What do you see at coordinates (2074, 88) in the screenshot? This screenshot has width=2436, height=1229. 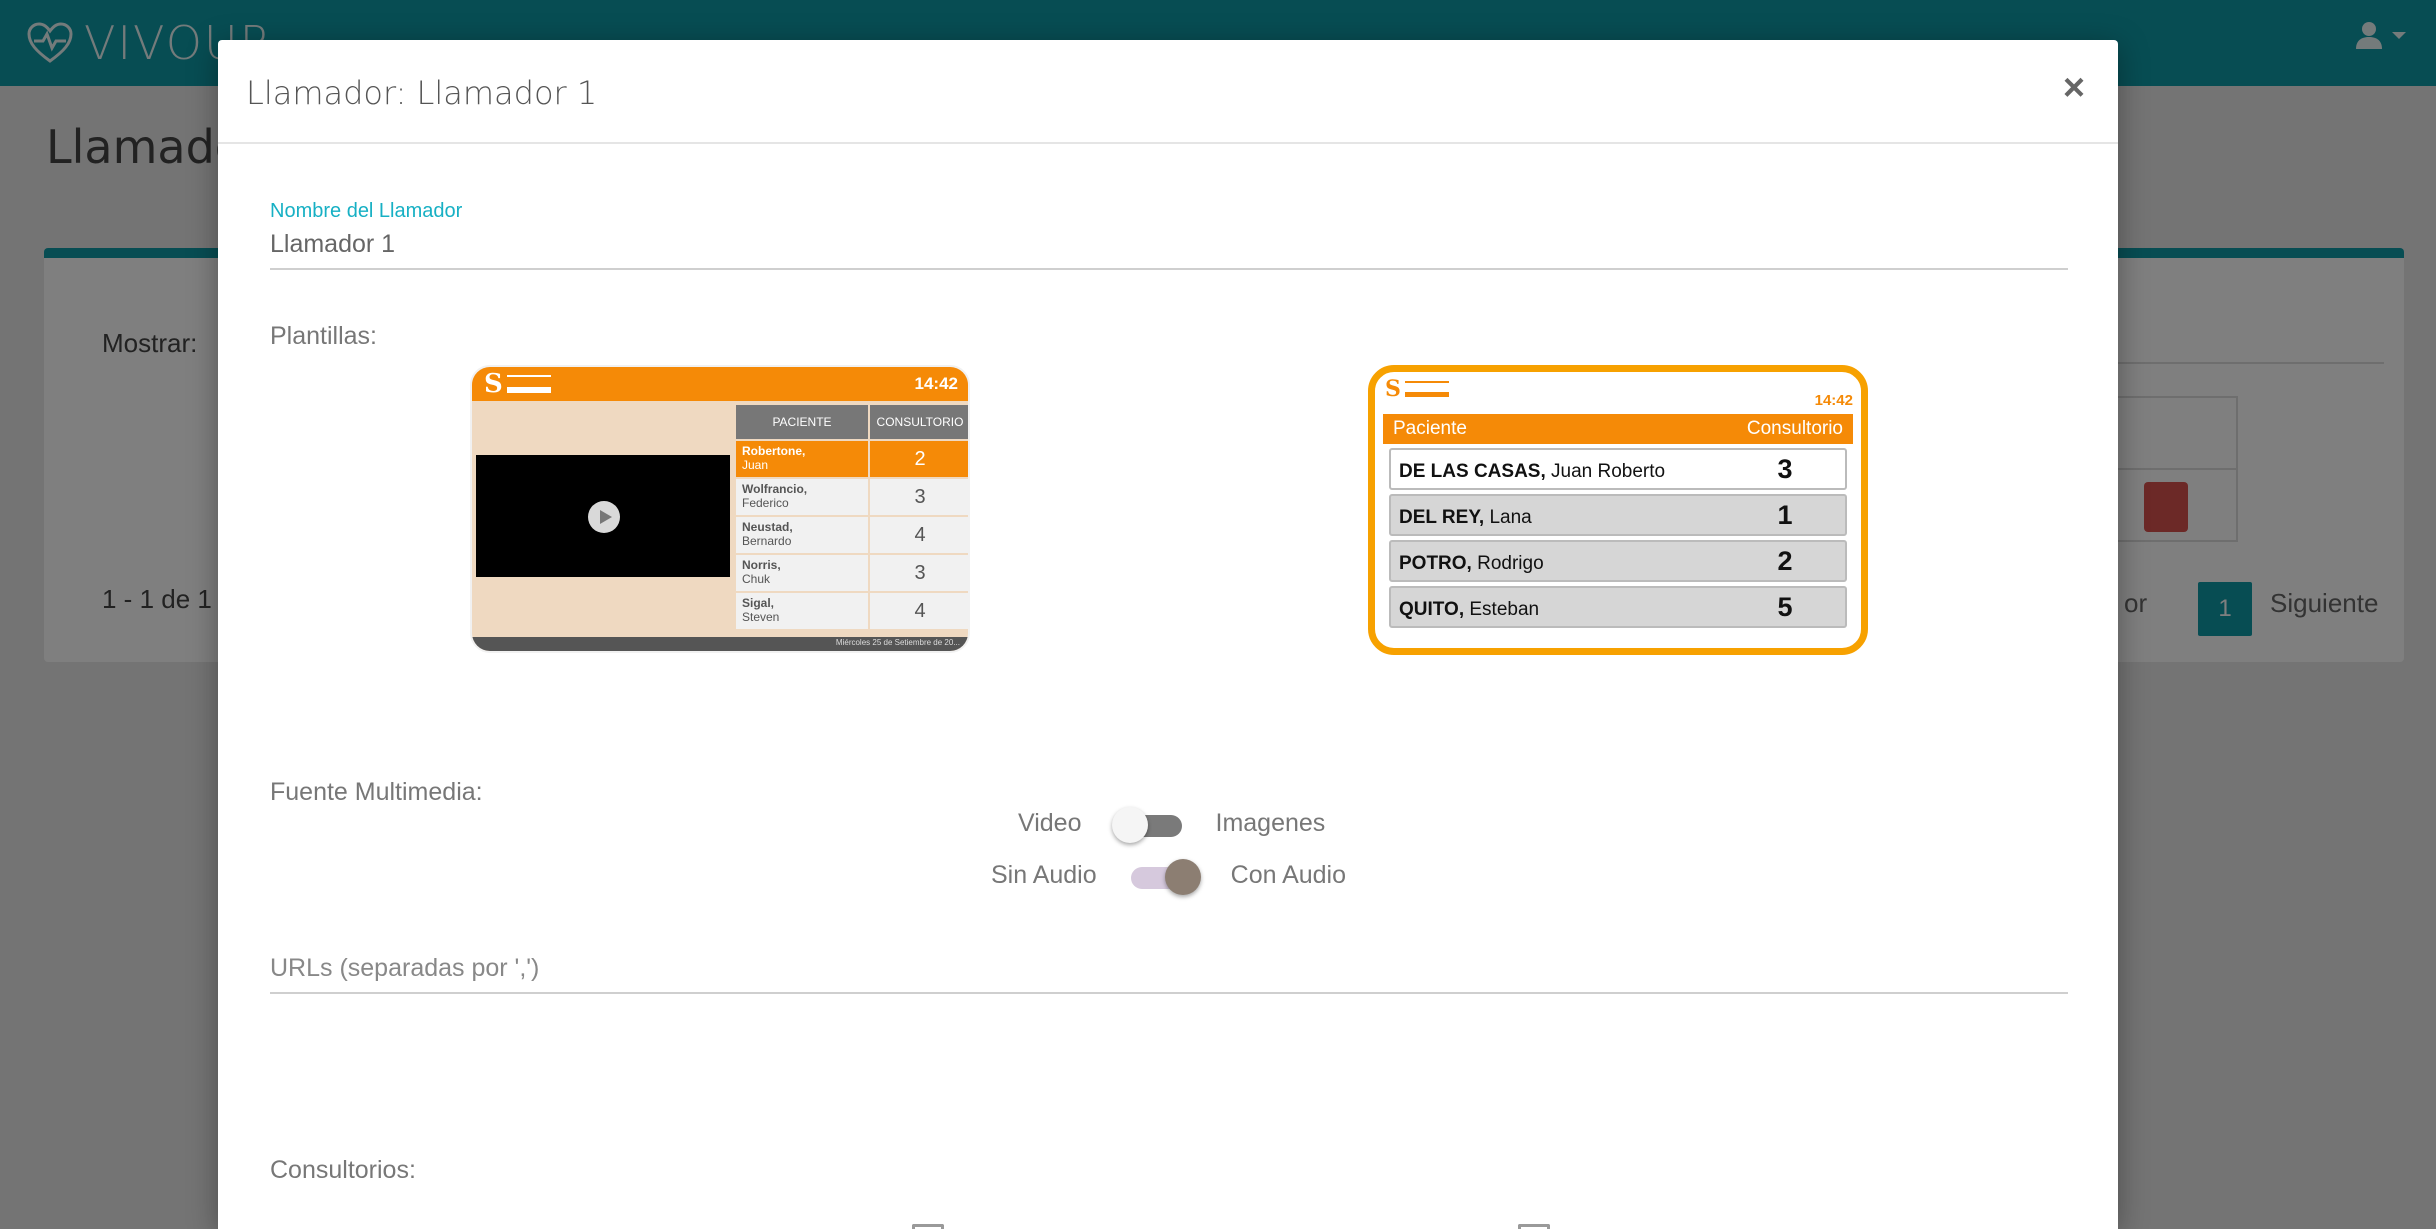 I see `close-button: ×` at bounding box center [2074, 88].